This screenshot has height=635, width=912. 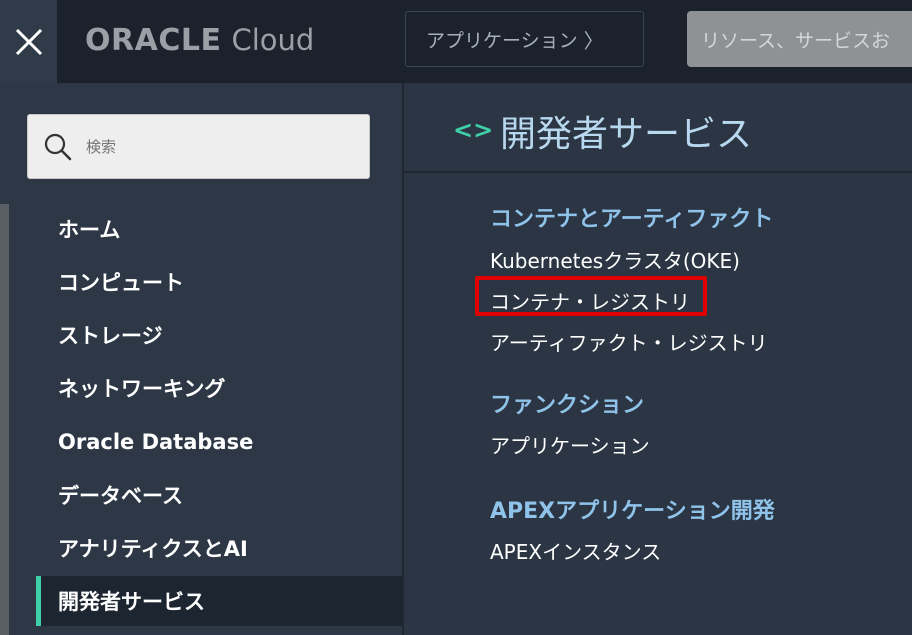 I want to click on search-icon, so click(x=58, y=146).